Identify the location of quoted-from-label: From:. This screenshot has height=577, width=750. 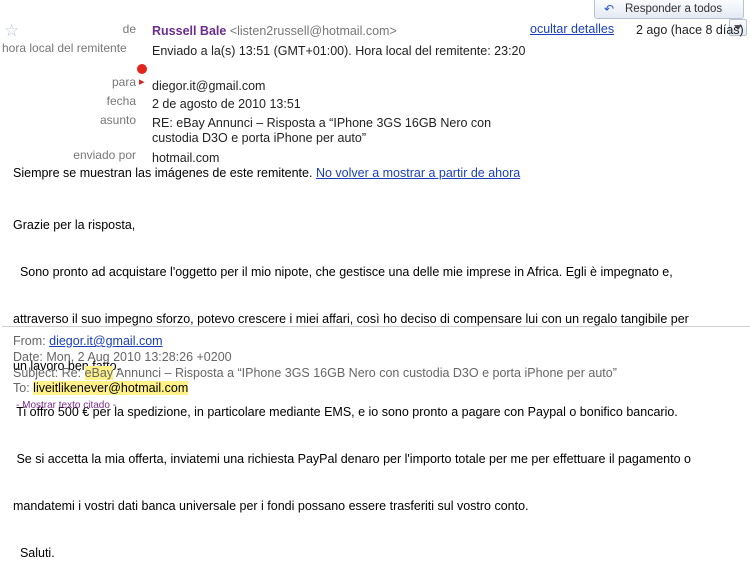
(29, 341).